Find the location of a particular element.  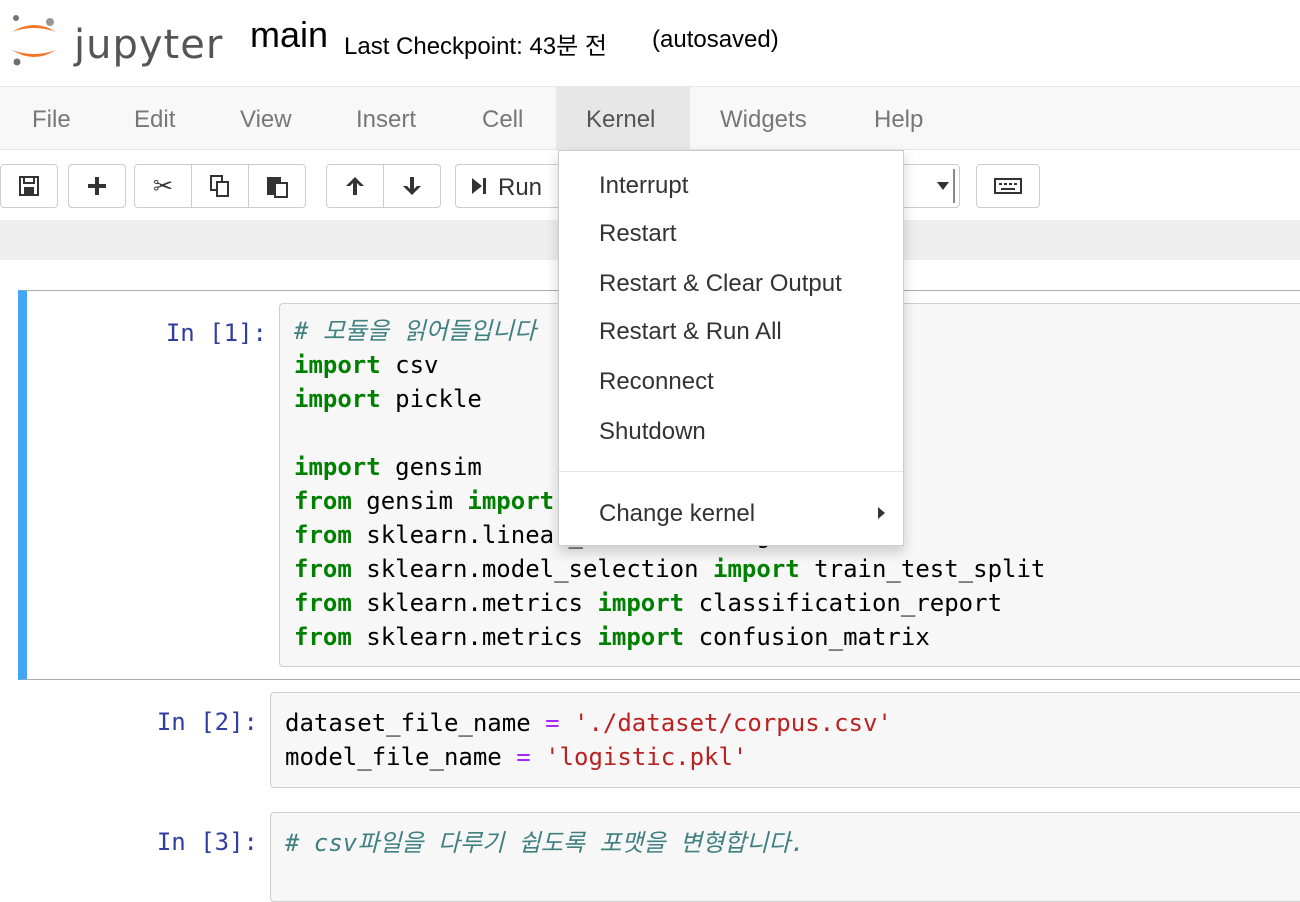

insert-group is located at coordinates (97, 186).